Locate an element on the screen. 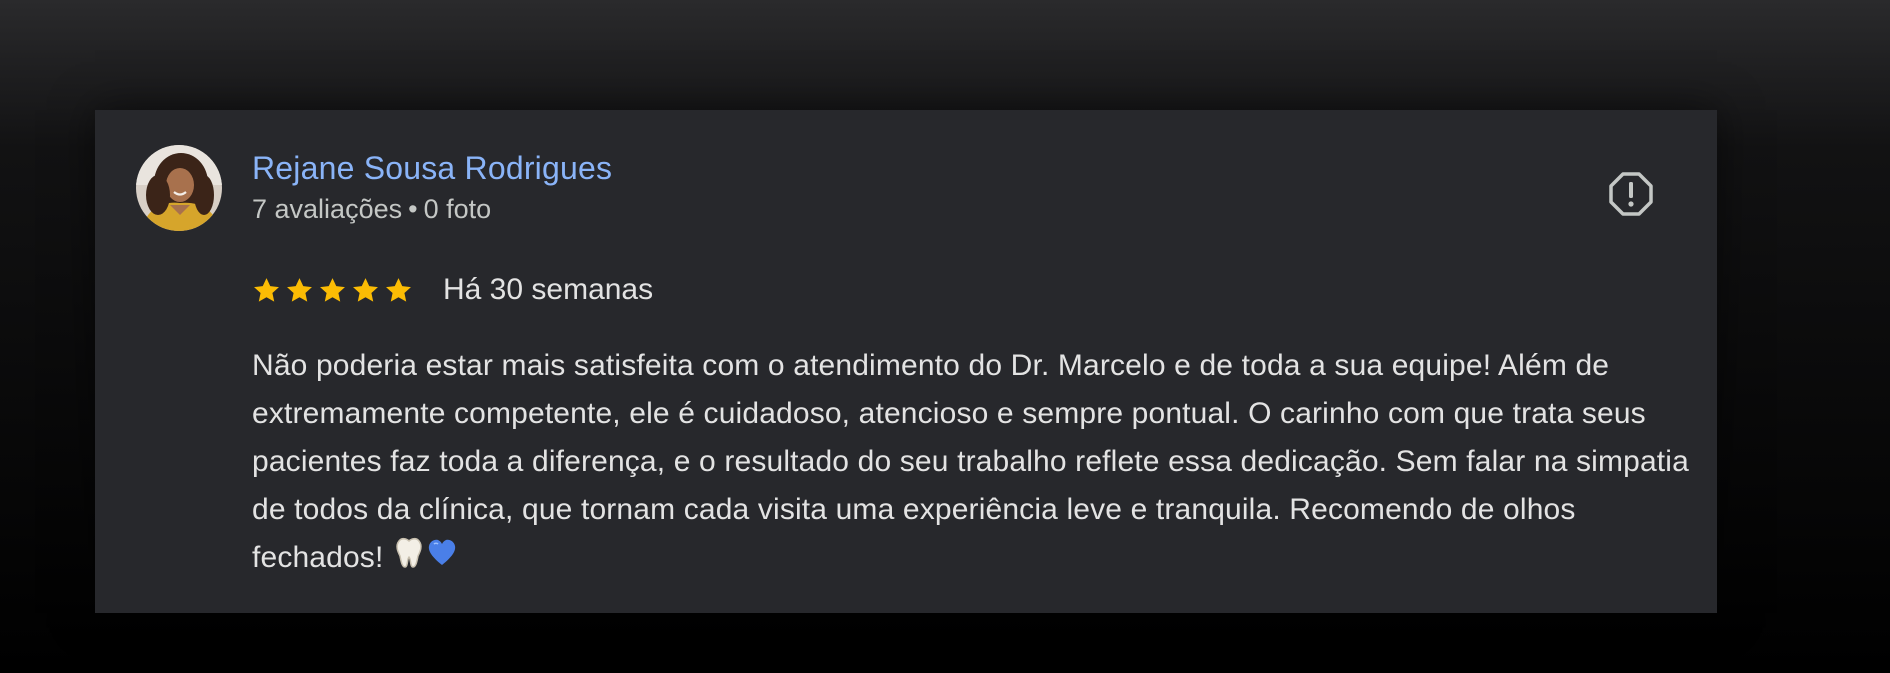 This screenshot has width=1890, height=673. star-rating is located at coordinates (332, 290).